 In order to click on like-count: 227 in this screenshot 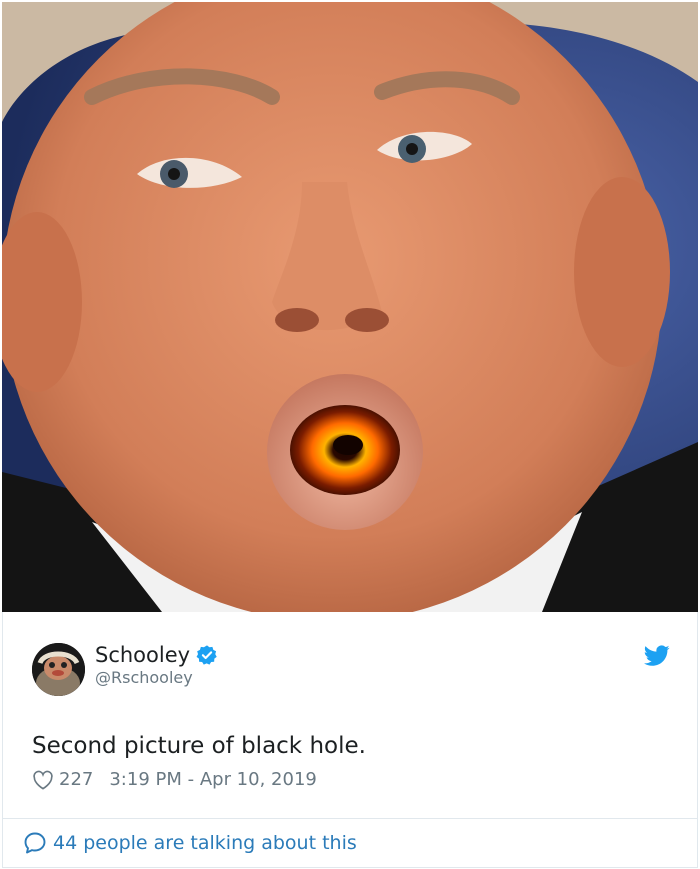, I will do `click(76, 780)`.